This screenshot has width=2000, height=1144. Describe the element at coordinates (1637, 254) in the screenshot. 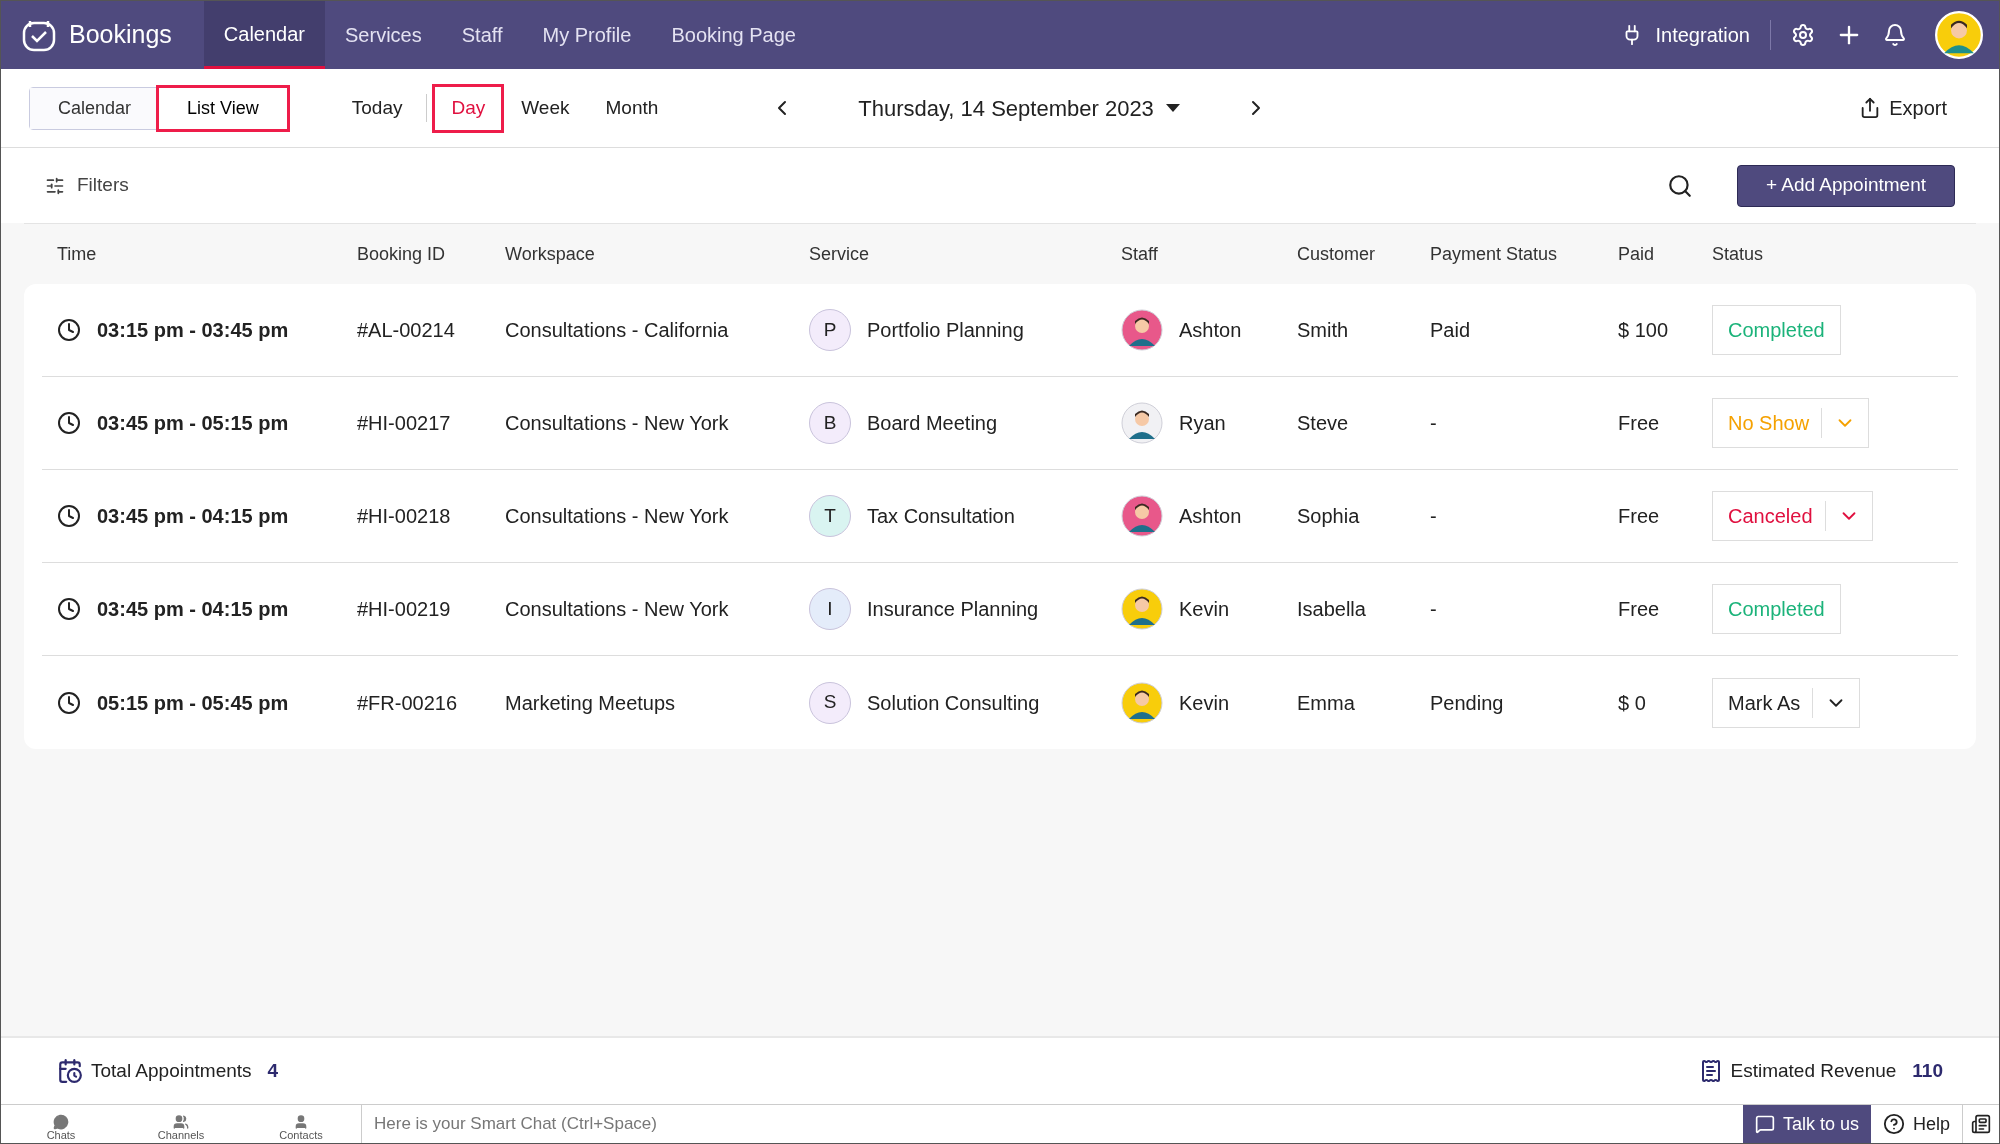

I see `column-header: Paid` at that location.